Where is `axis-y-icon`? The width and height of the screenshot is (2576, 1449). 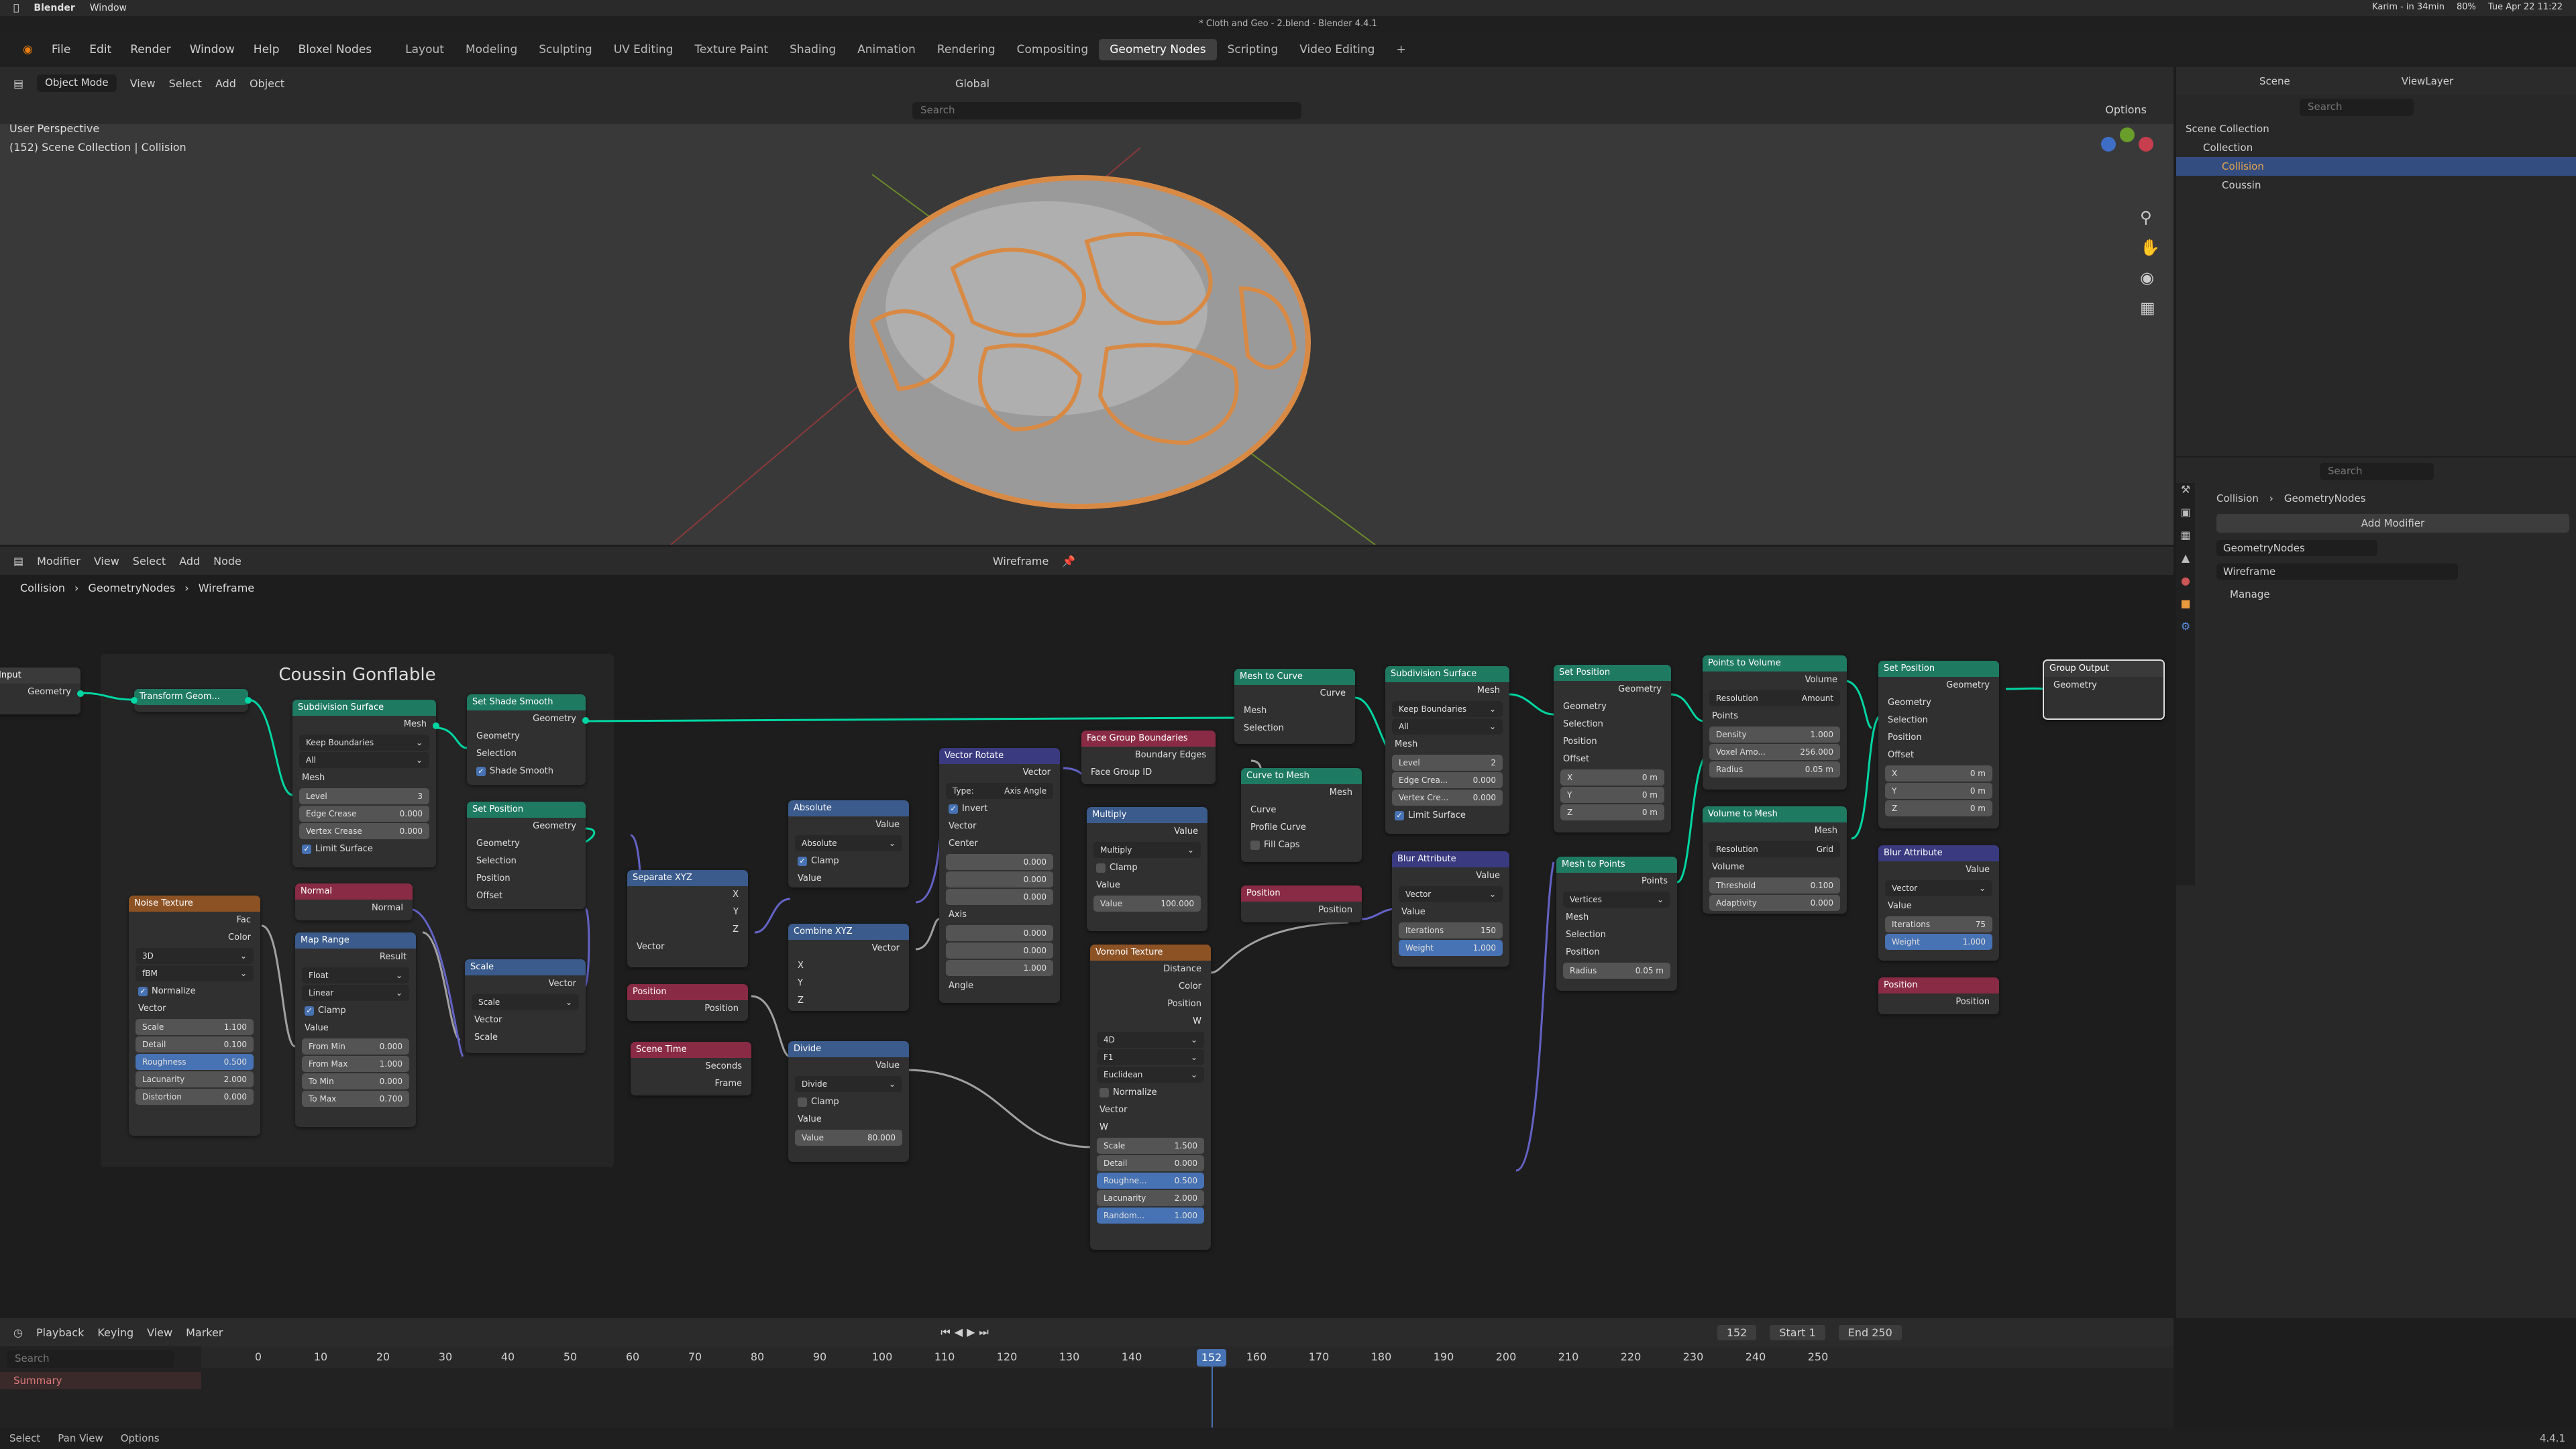
axis-y-icon is located at coordinates (2127, 134).